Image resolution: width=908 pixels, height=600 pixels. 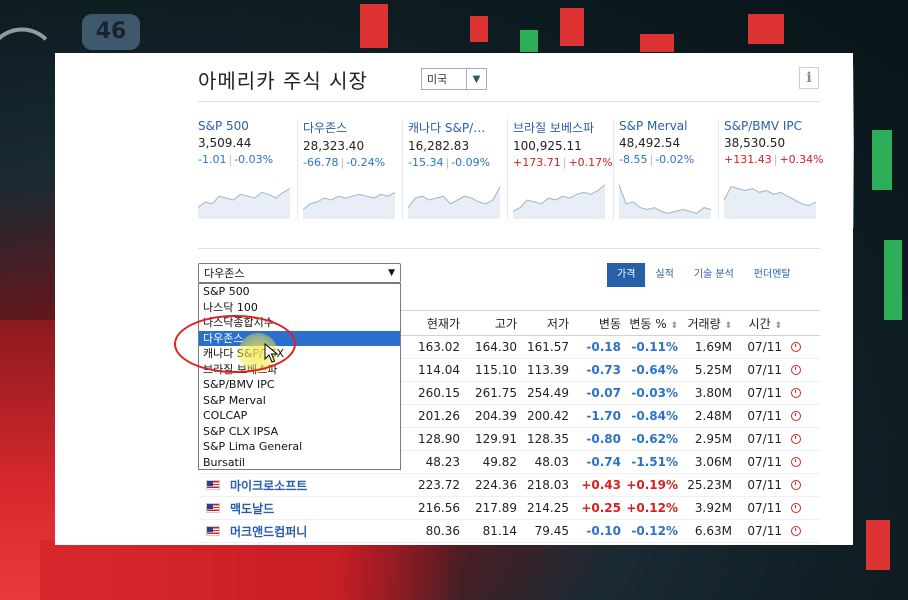 What do you see at coordinates (603, 439) in the screenshot?
I see `cell-change: -0.80` at bounding box center [603, 439].